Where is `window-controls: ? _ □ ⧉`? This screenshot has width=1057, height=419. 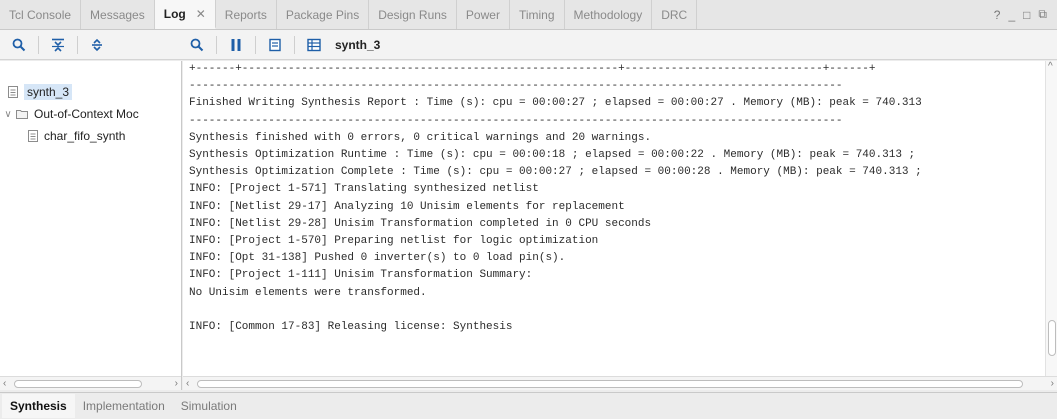
window-controls: ? _ □ ⧉ is located at coordinates (1025, 14).